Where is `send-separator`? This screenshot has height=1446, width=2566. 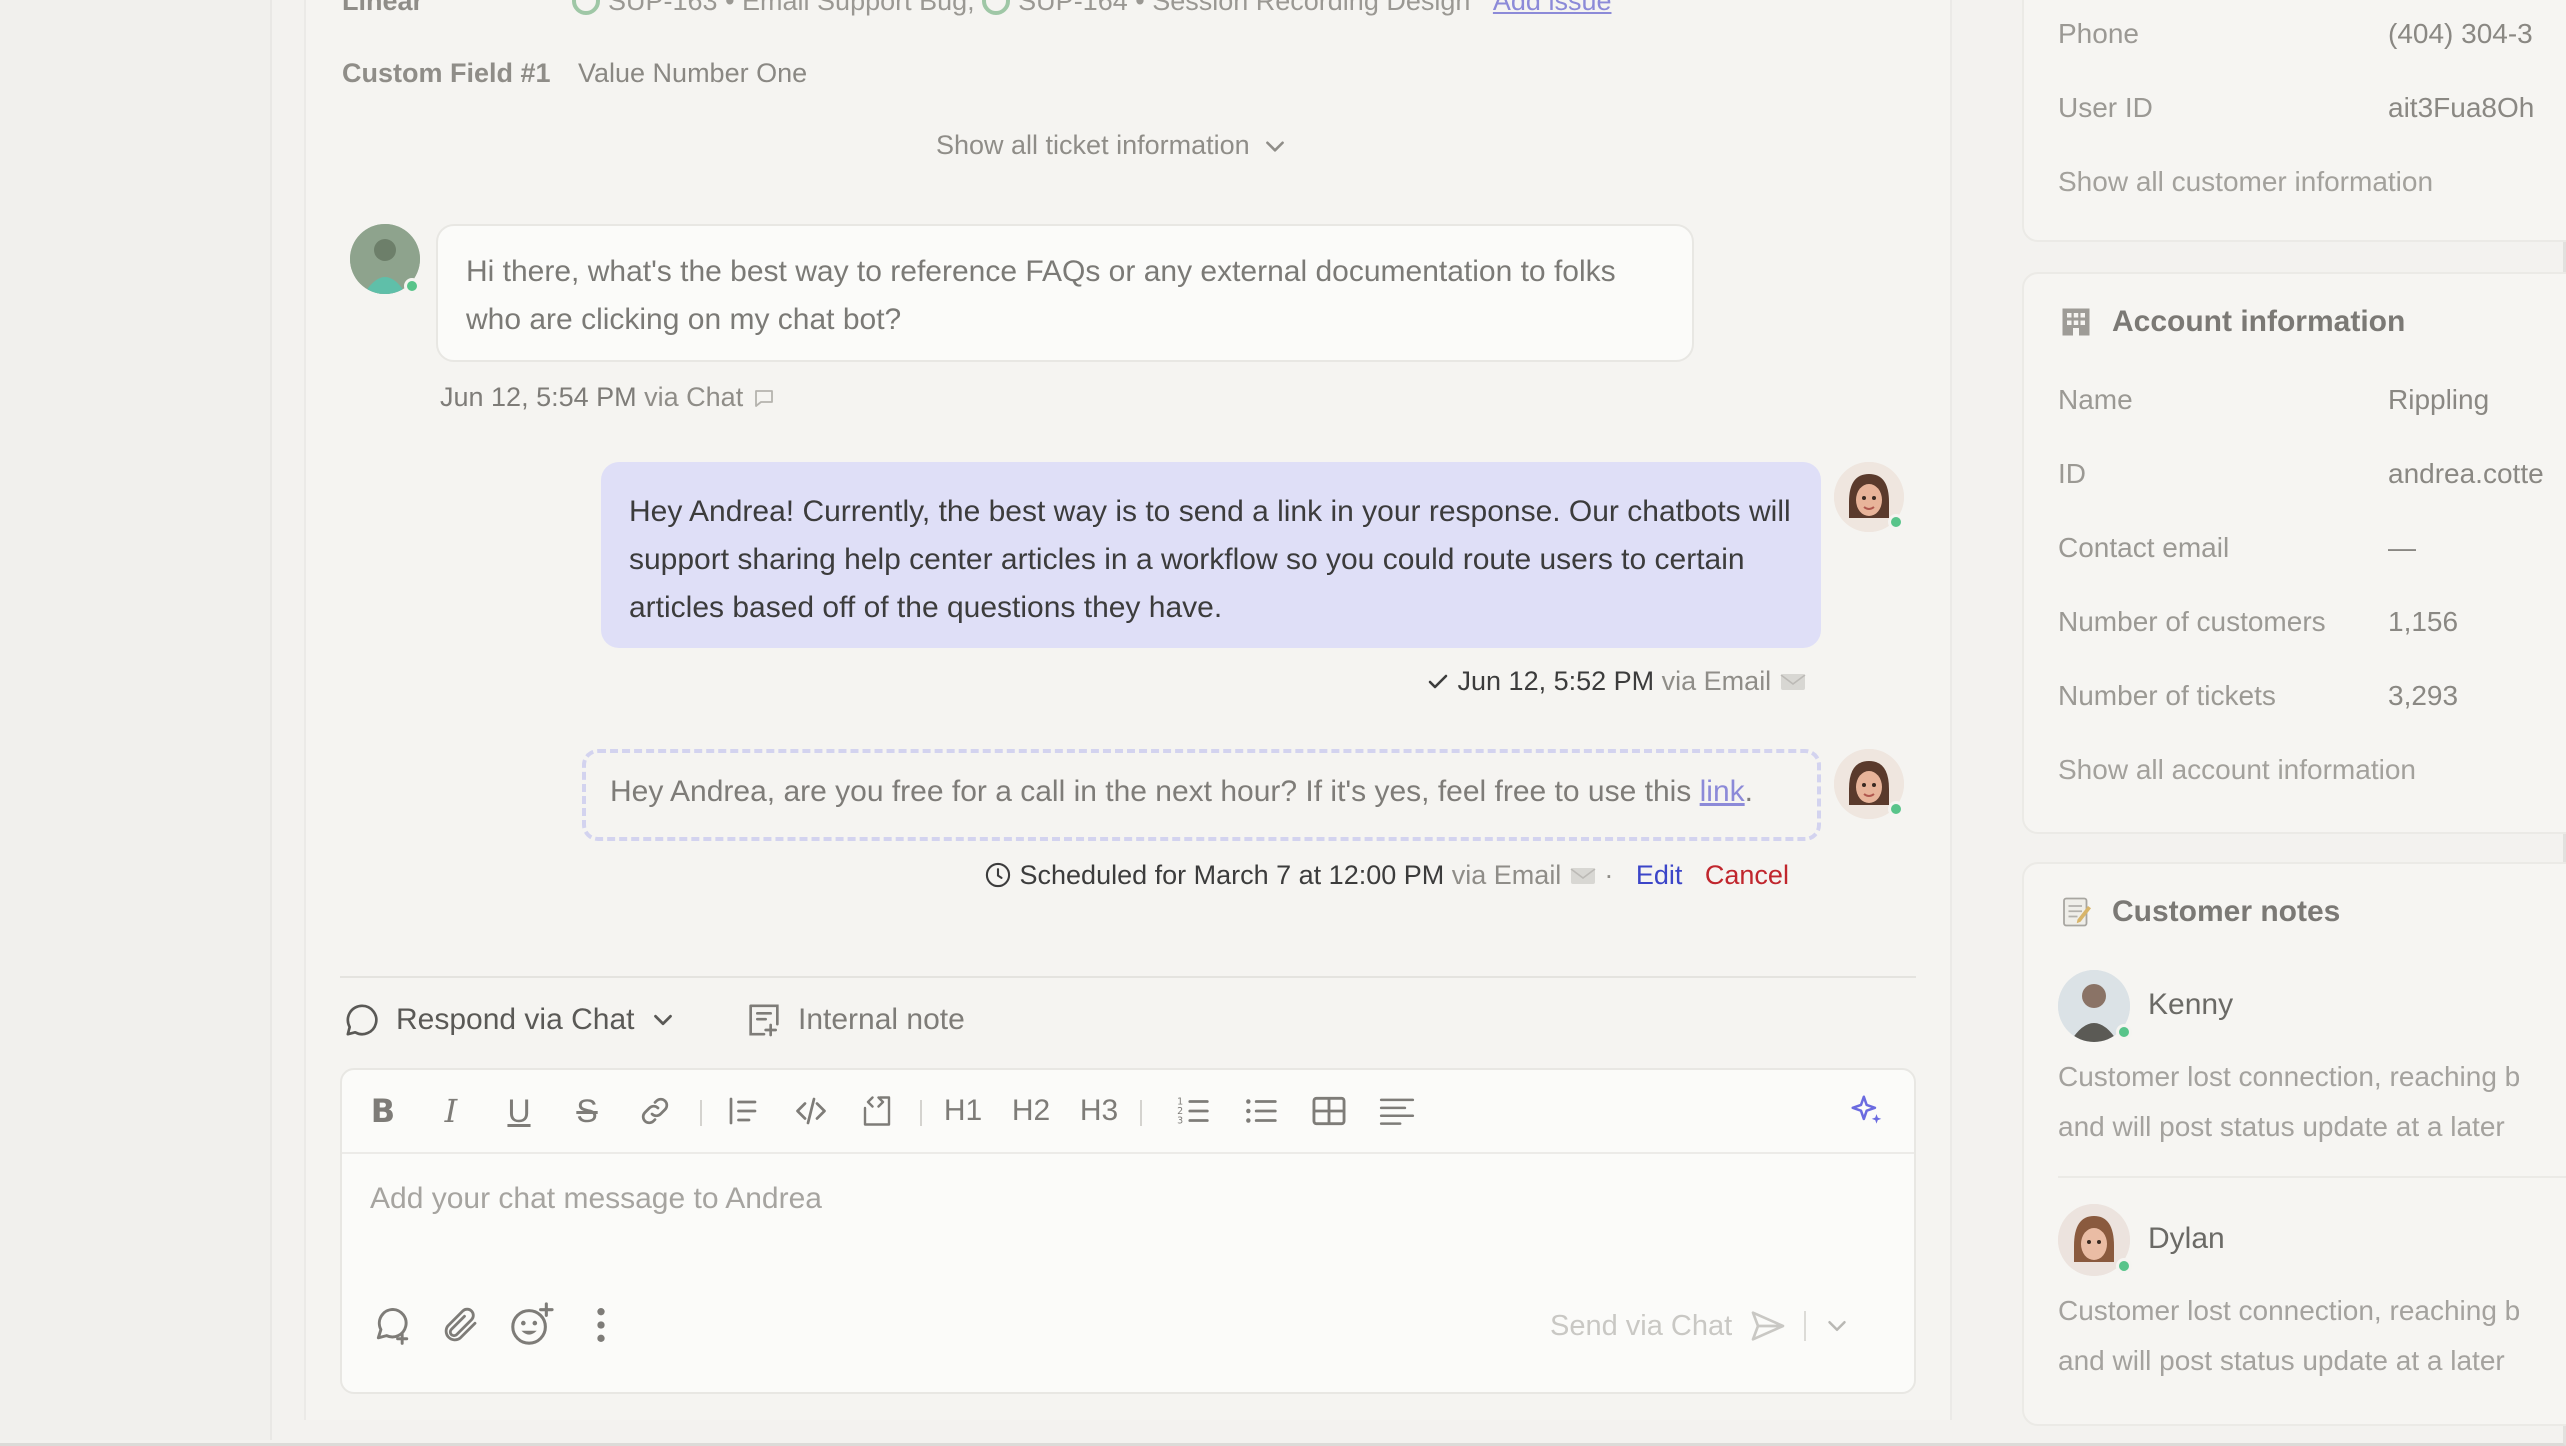
send-separator is located at coordinates (1805, 1326).